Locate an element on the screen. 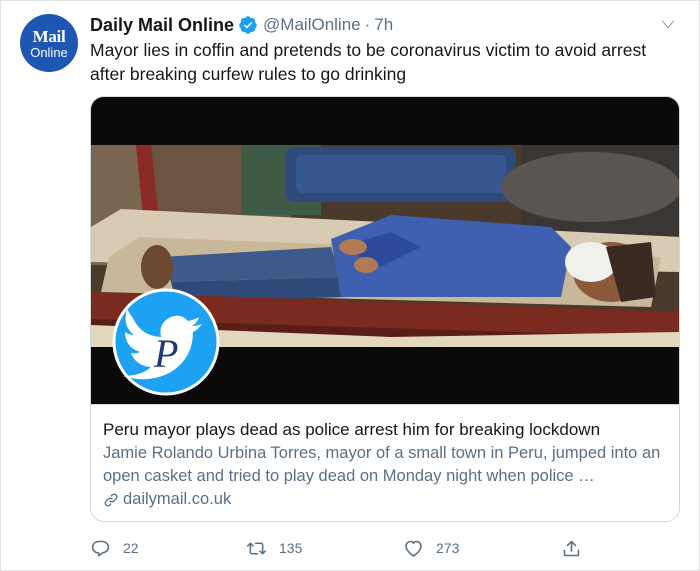  share-button is located at coordinates (577, 548).